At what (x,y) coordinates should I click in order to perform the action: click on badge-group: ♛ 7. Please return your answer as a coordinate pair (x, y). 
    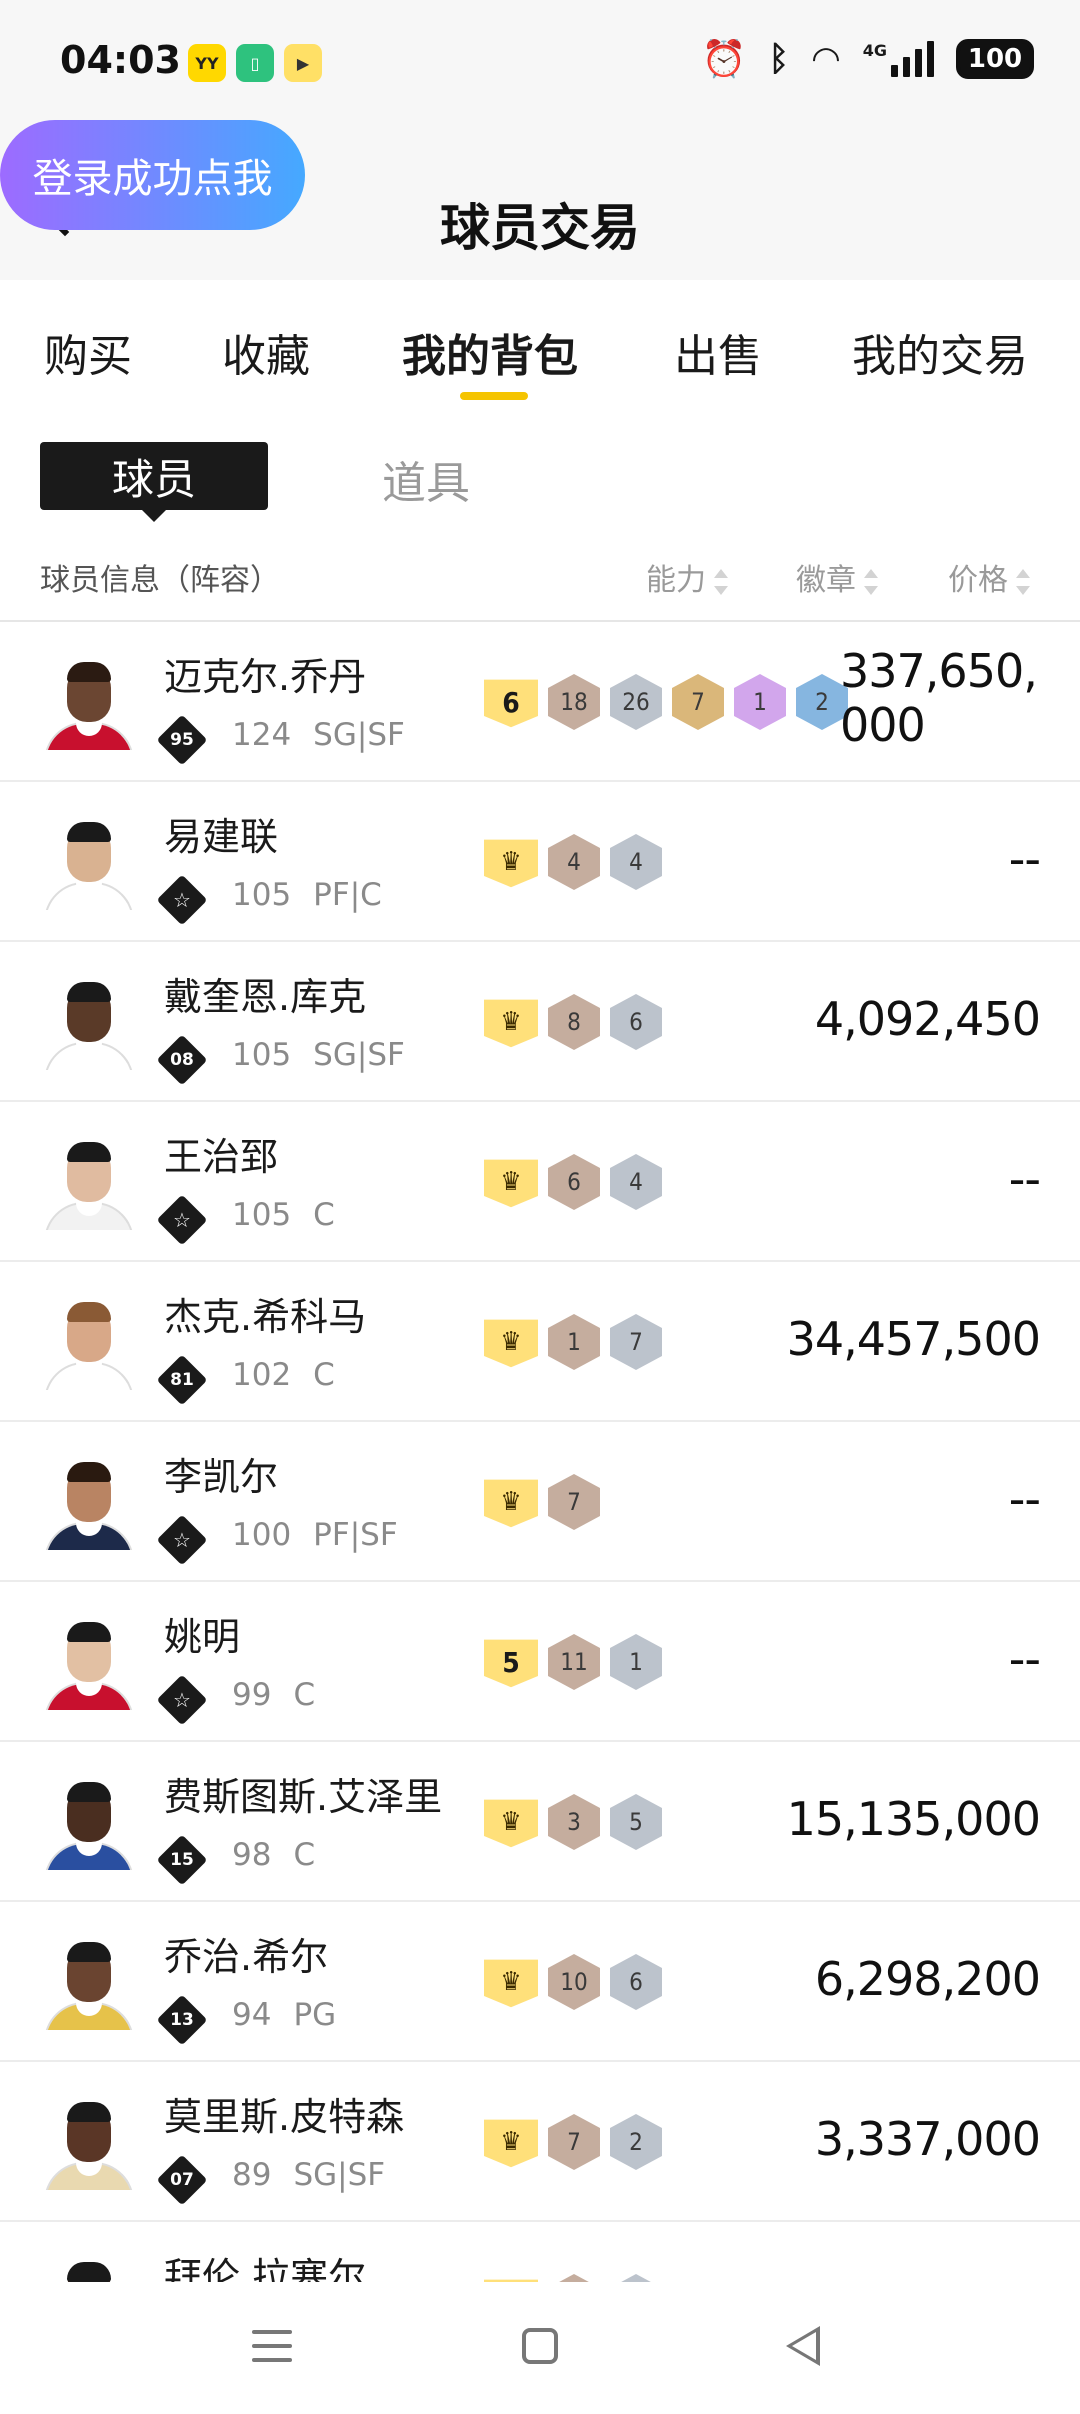
    Looking at the image, I should click on (542, 1502).